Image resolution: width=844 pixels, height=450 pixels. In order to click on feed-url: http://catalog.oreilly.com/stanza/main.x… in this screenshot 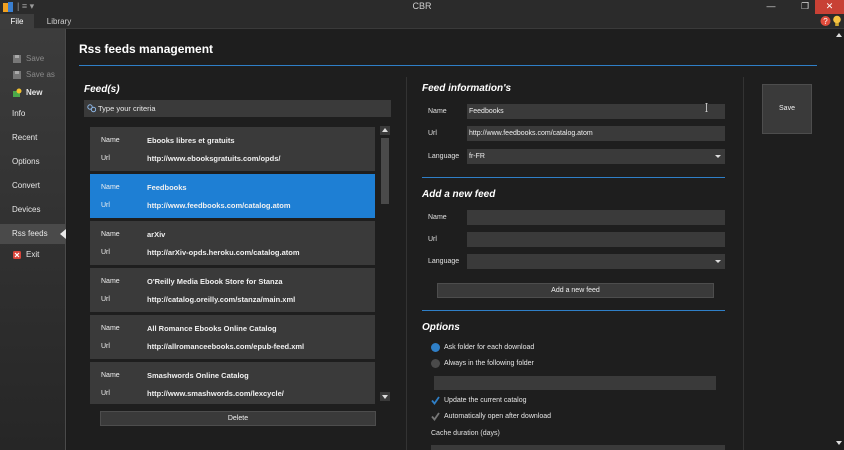, I will do `click(221, 299)`.